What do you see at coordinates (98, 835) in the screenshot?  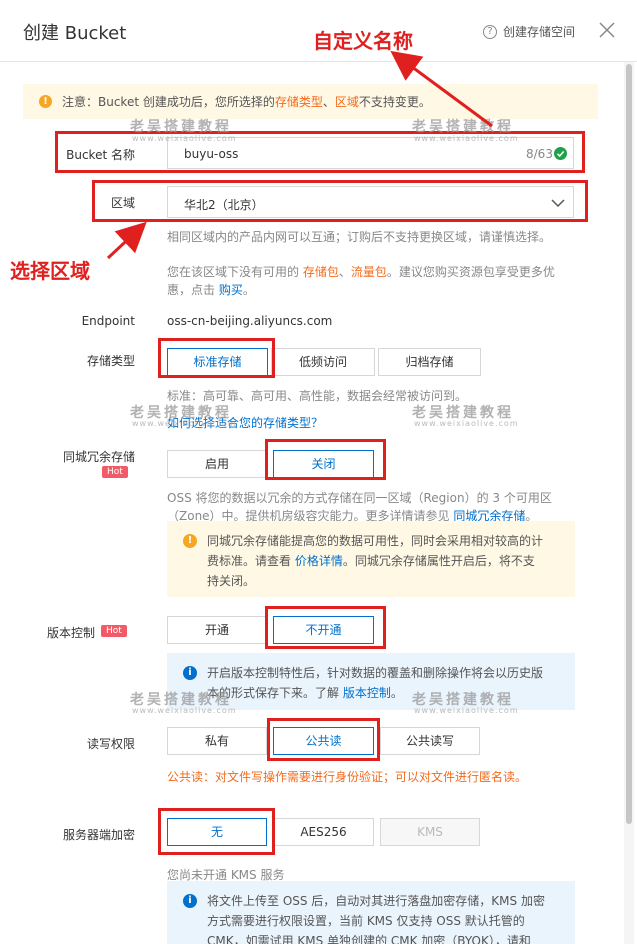 I see `encryption-label: 服务器端加密` at bounding box center [98, 835].